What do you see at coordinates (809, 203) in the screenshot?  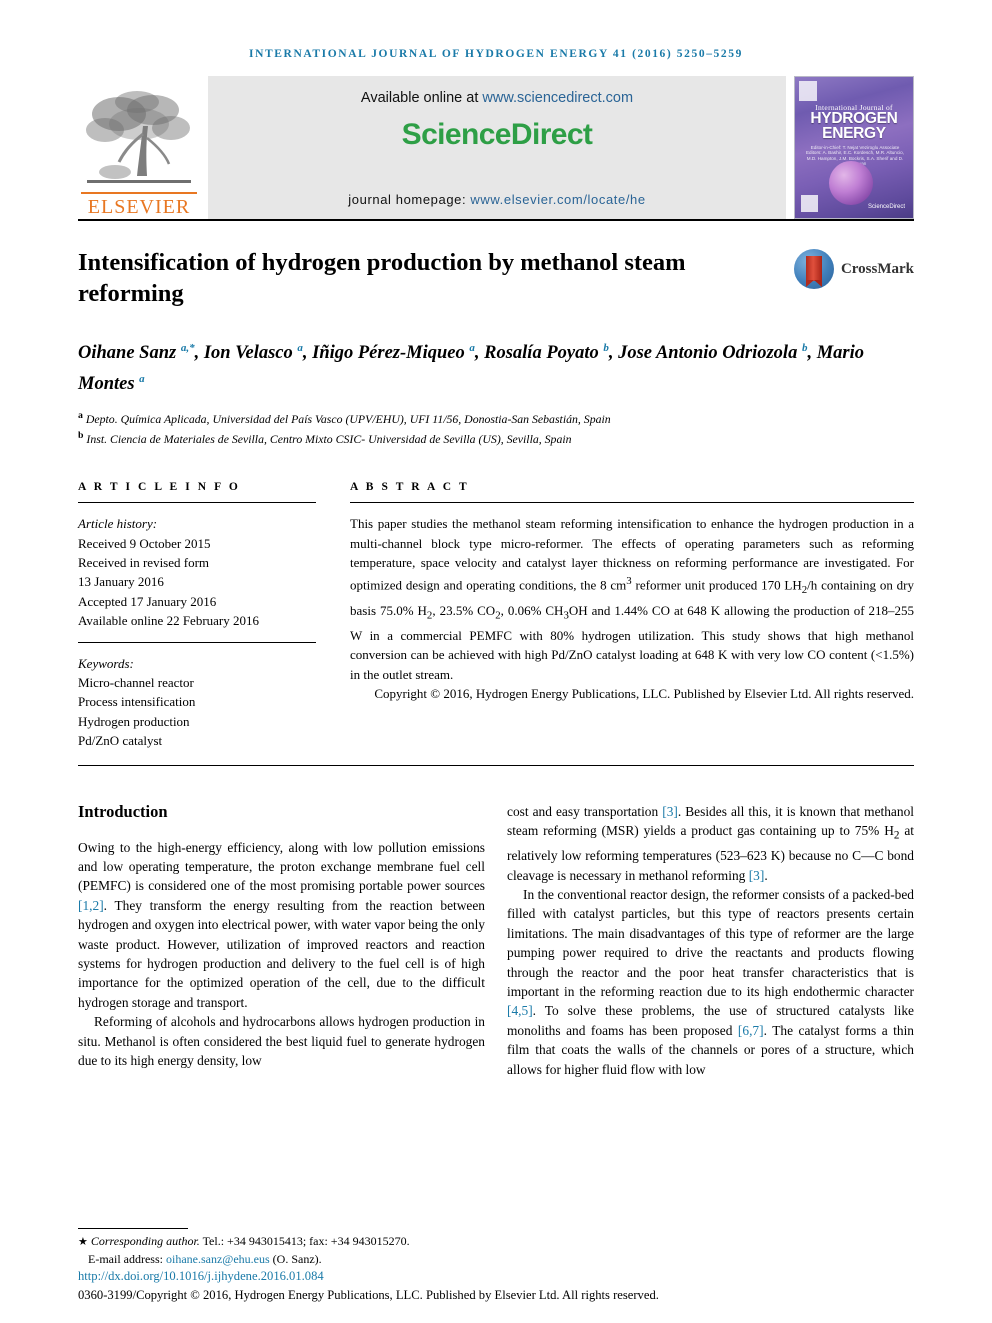 I see `cover-publisher-mark-icon` at bounding box center [809, 203].